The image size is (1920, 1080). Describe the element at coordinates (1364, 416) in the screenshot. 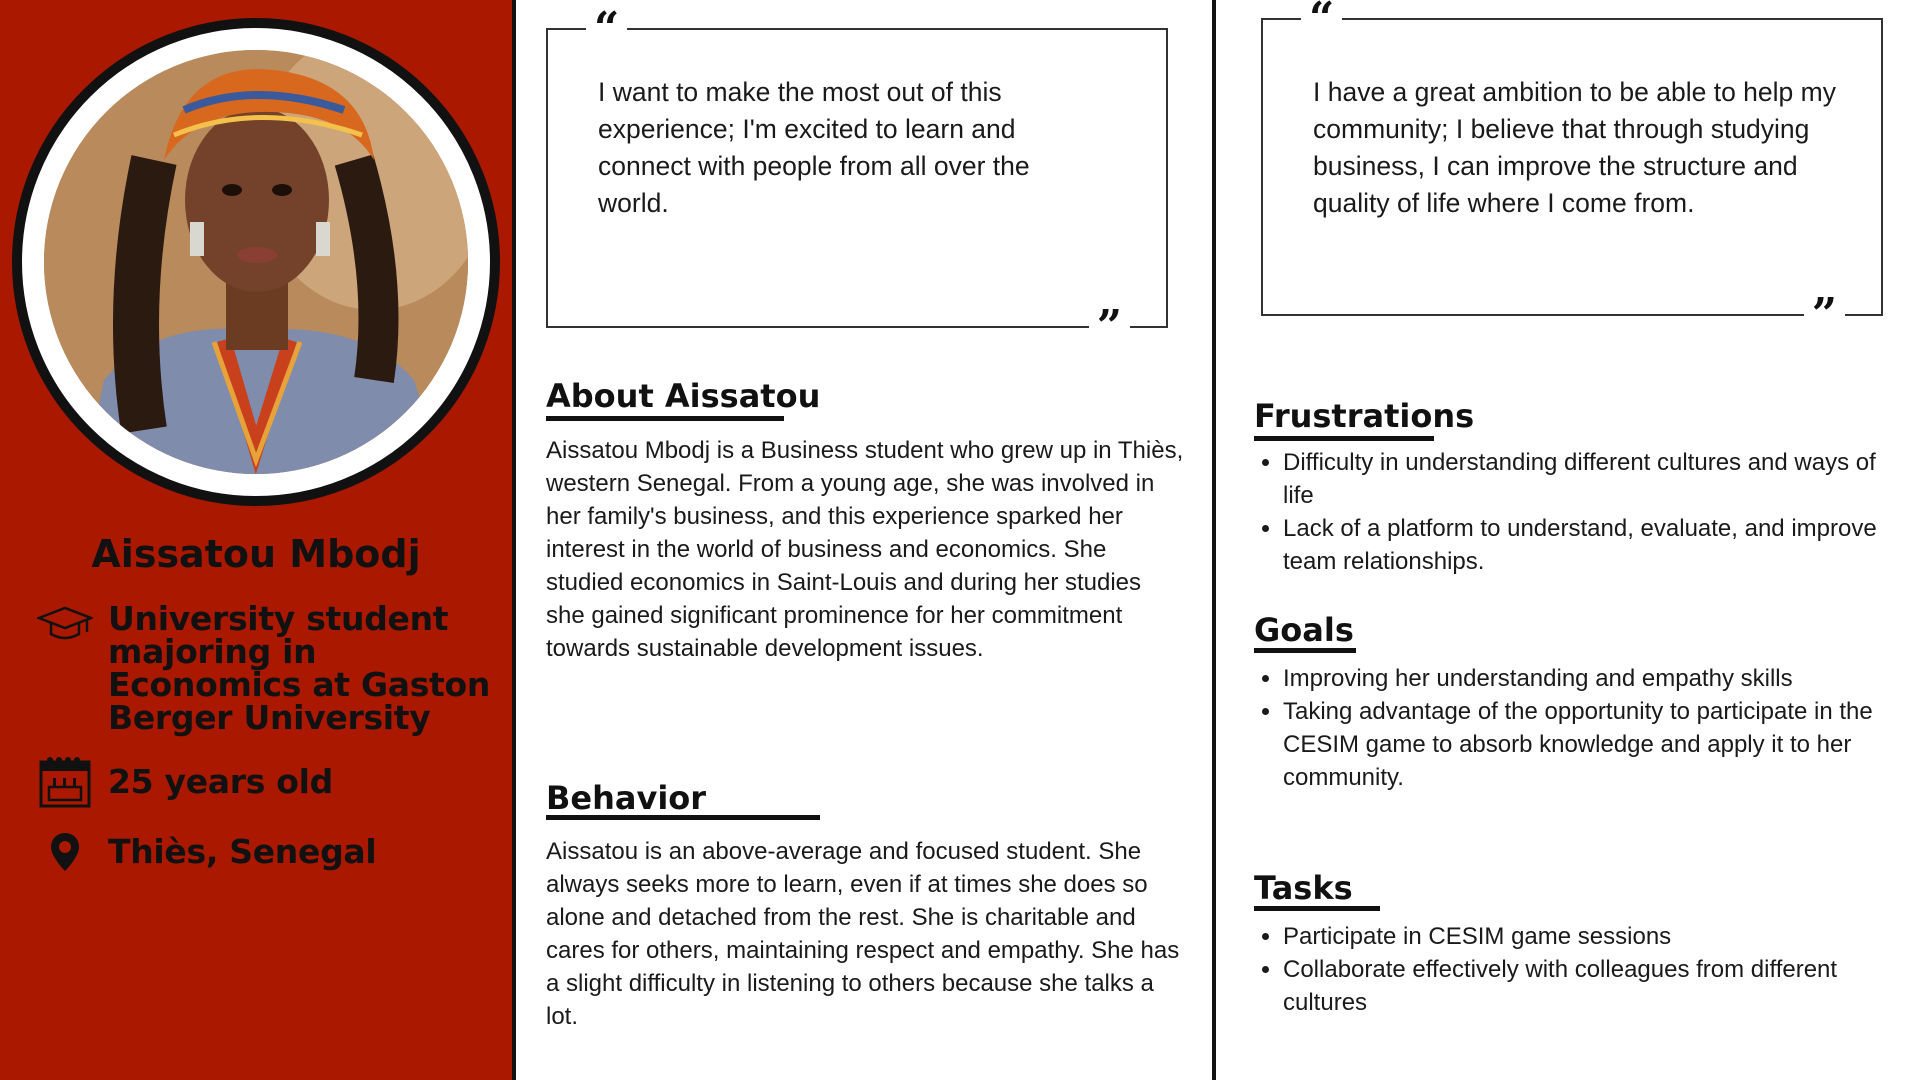

I see `frustrations-title: Frustrations` at that location.